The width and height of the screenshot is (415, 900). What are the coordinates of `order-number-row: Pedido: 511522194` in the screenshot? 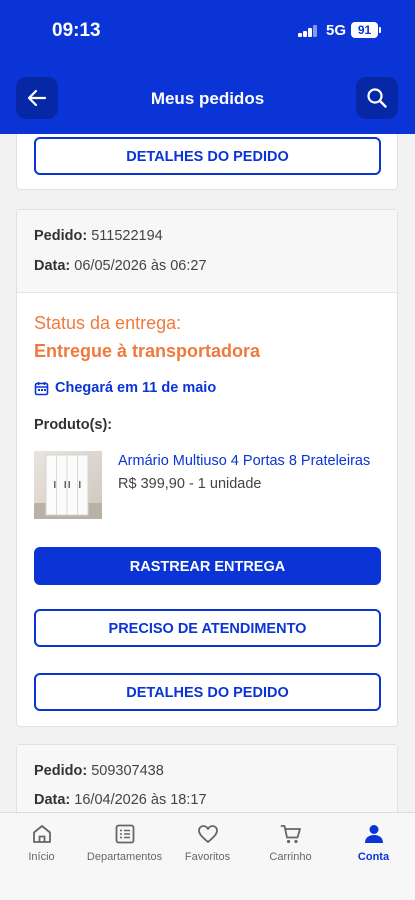 It's located at (98, 236).